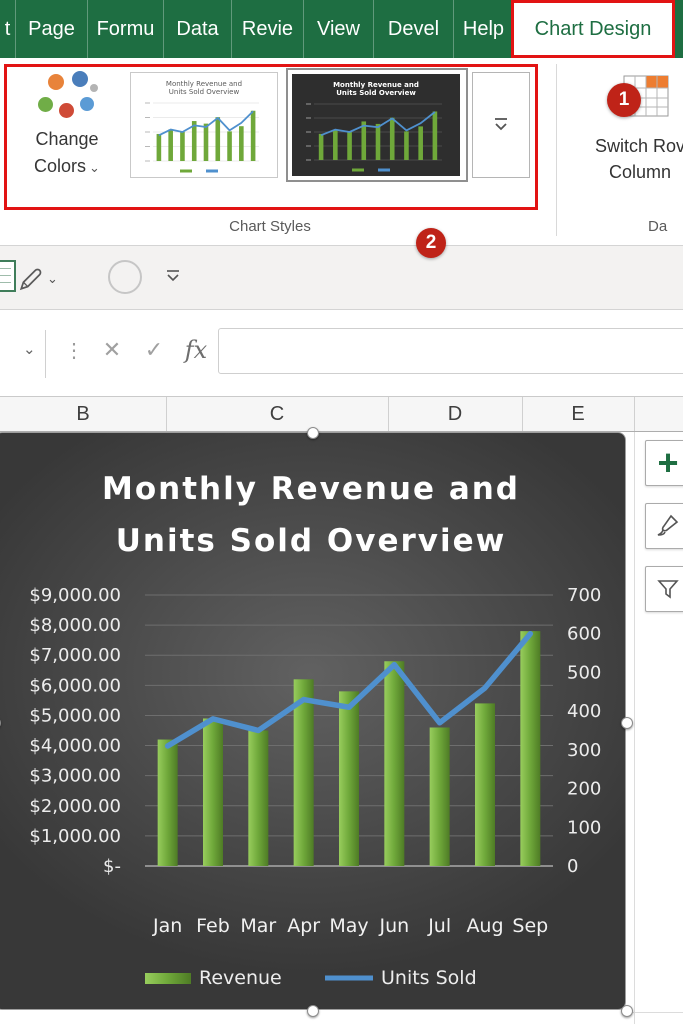  Describe the element at coordinates (8, 276) in the screenshot. I see `document-icon` at that location.